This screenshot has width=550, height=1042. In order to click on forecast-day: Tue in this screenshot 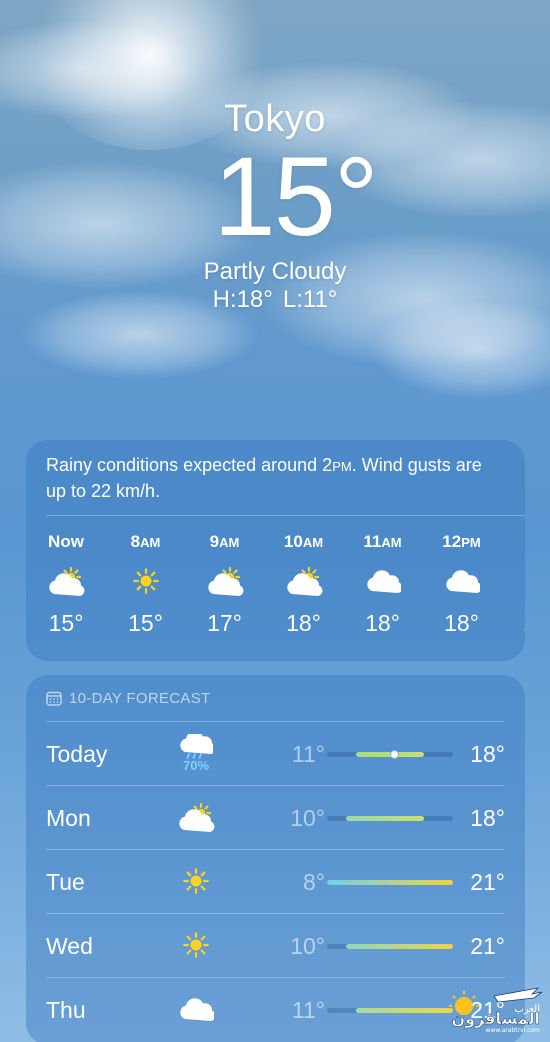, I will do `click(65, 882)`.